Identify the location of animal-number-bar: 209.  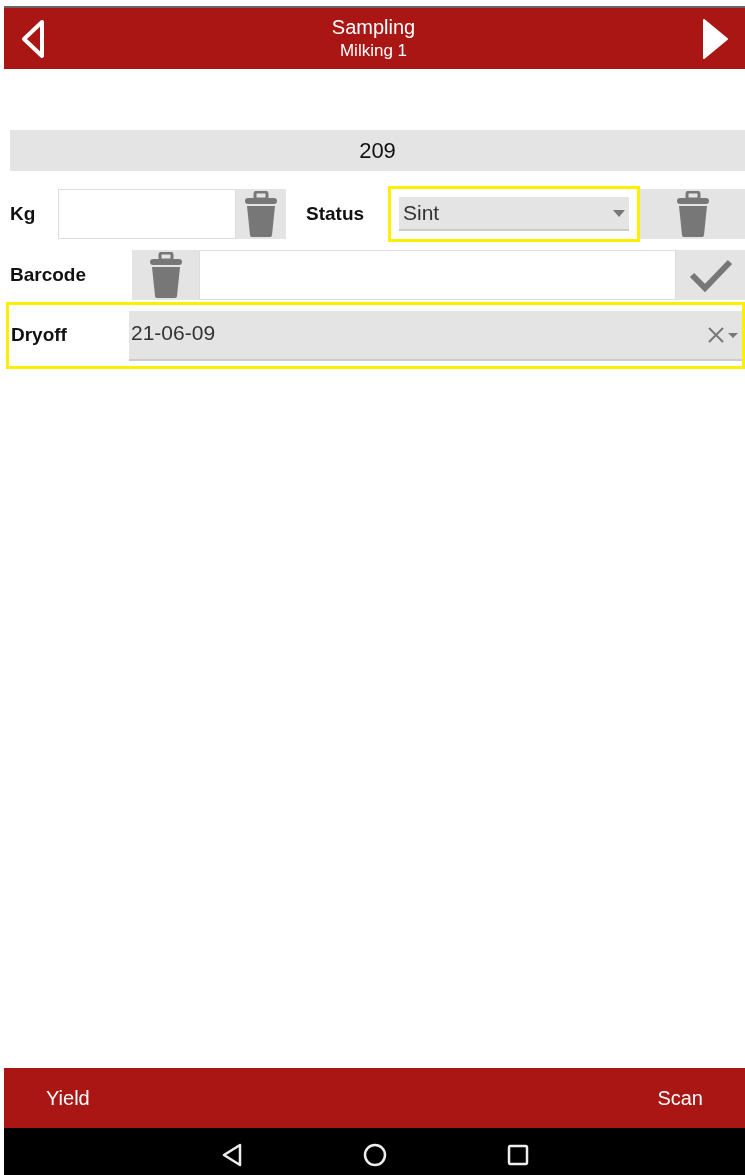
(377, 150).